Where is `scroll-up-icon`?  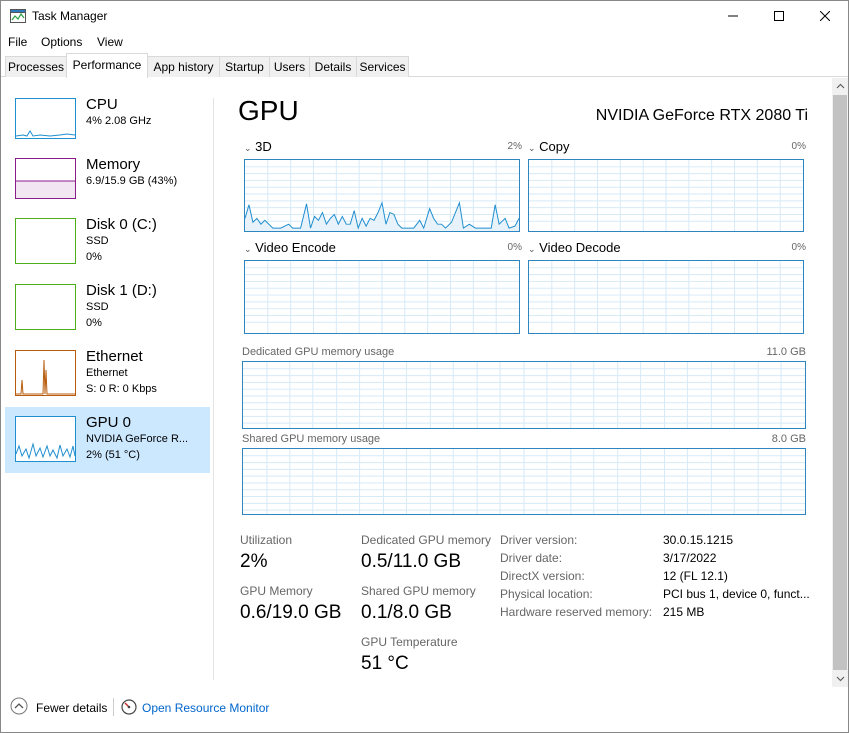 scroll-up-icon is located at coordinates (840, 86).